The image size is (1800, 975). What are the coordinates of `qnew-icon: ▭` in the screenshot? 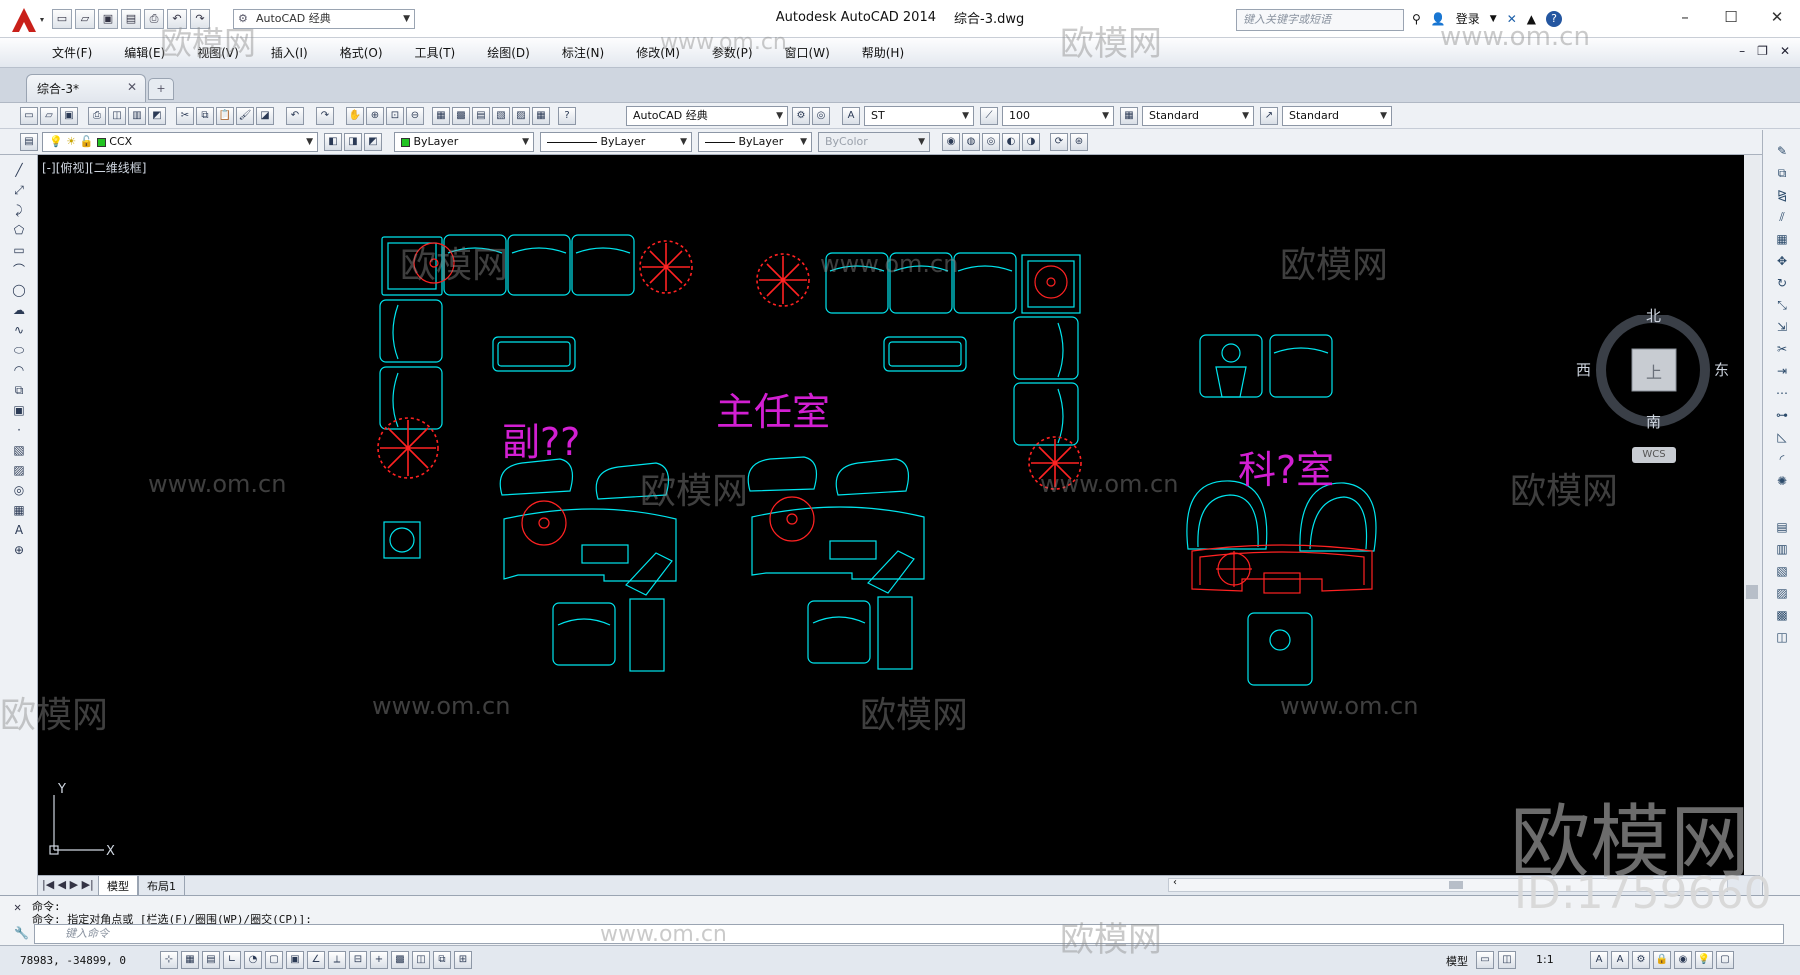 It's located at (29, 116).